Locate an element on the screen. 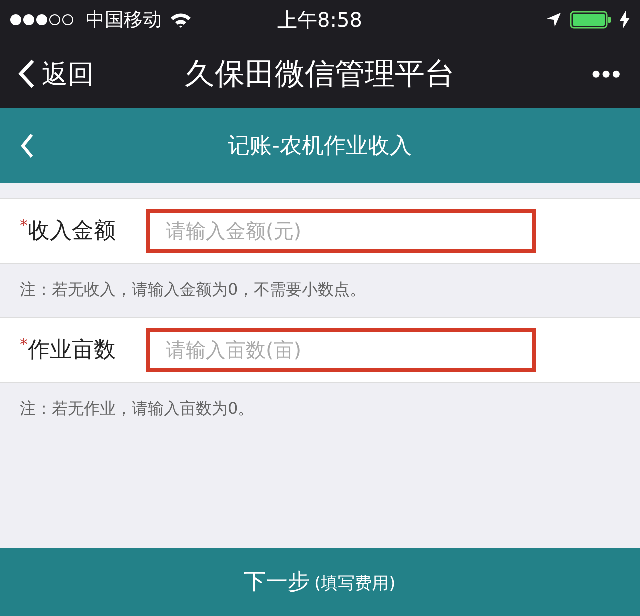  input-field: 请输入金额(元) is located at coordinates (341, 231).